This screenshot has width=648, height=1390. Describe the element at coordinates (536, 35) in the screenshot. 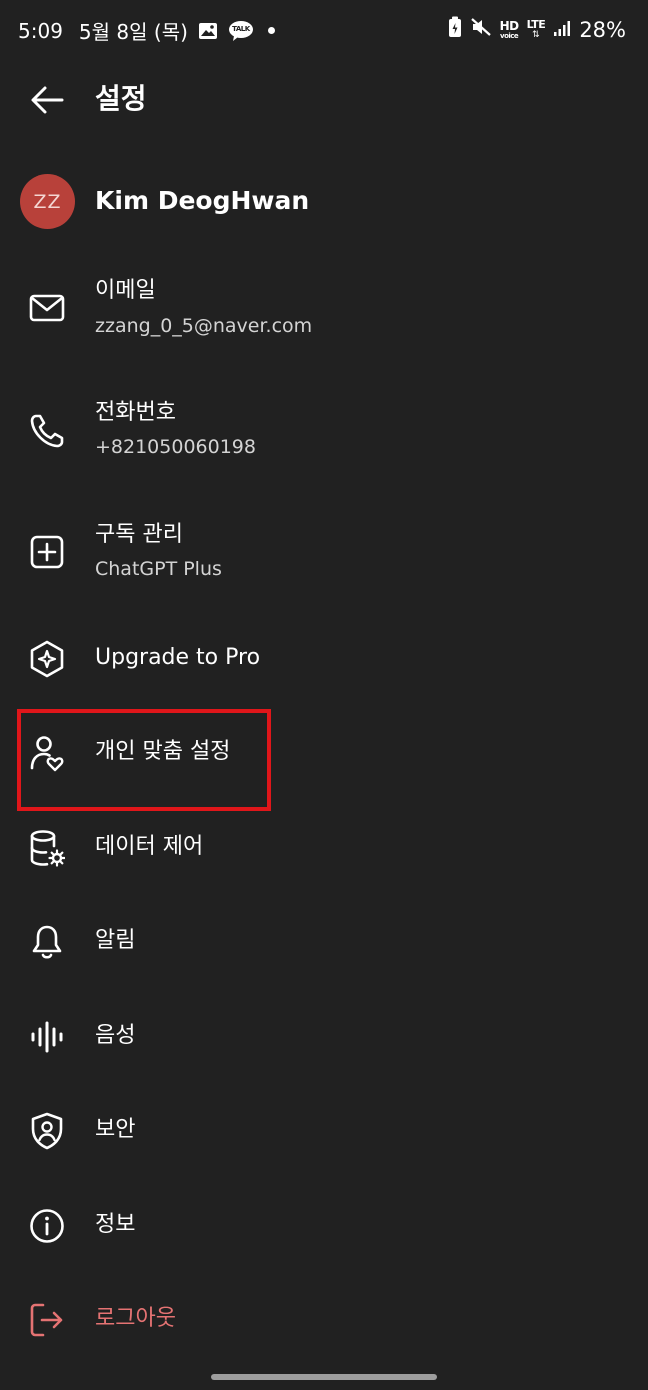

I see `data-arrows-icon: ⇅` at that location.